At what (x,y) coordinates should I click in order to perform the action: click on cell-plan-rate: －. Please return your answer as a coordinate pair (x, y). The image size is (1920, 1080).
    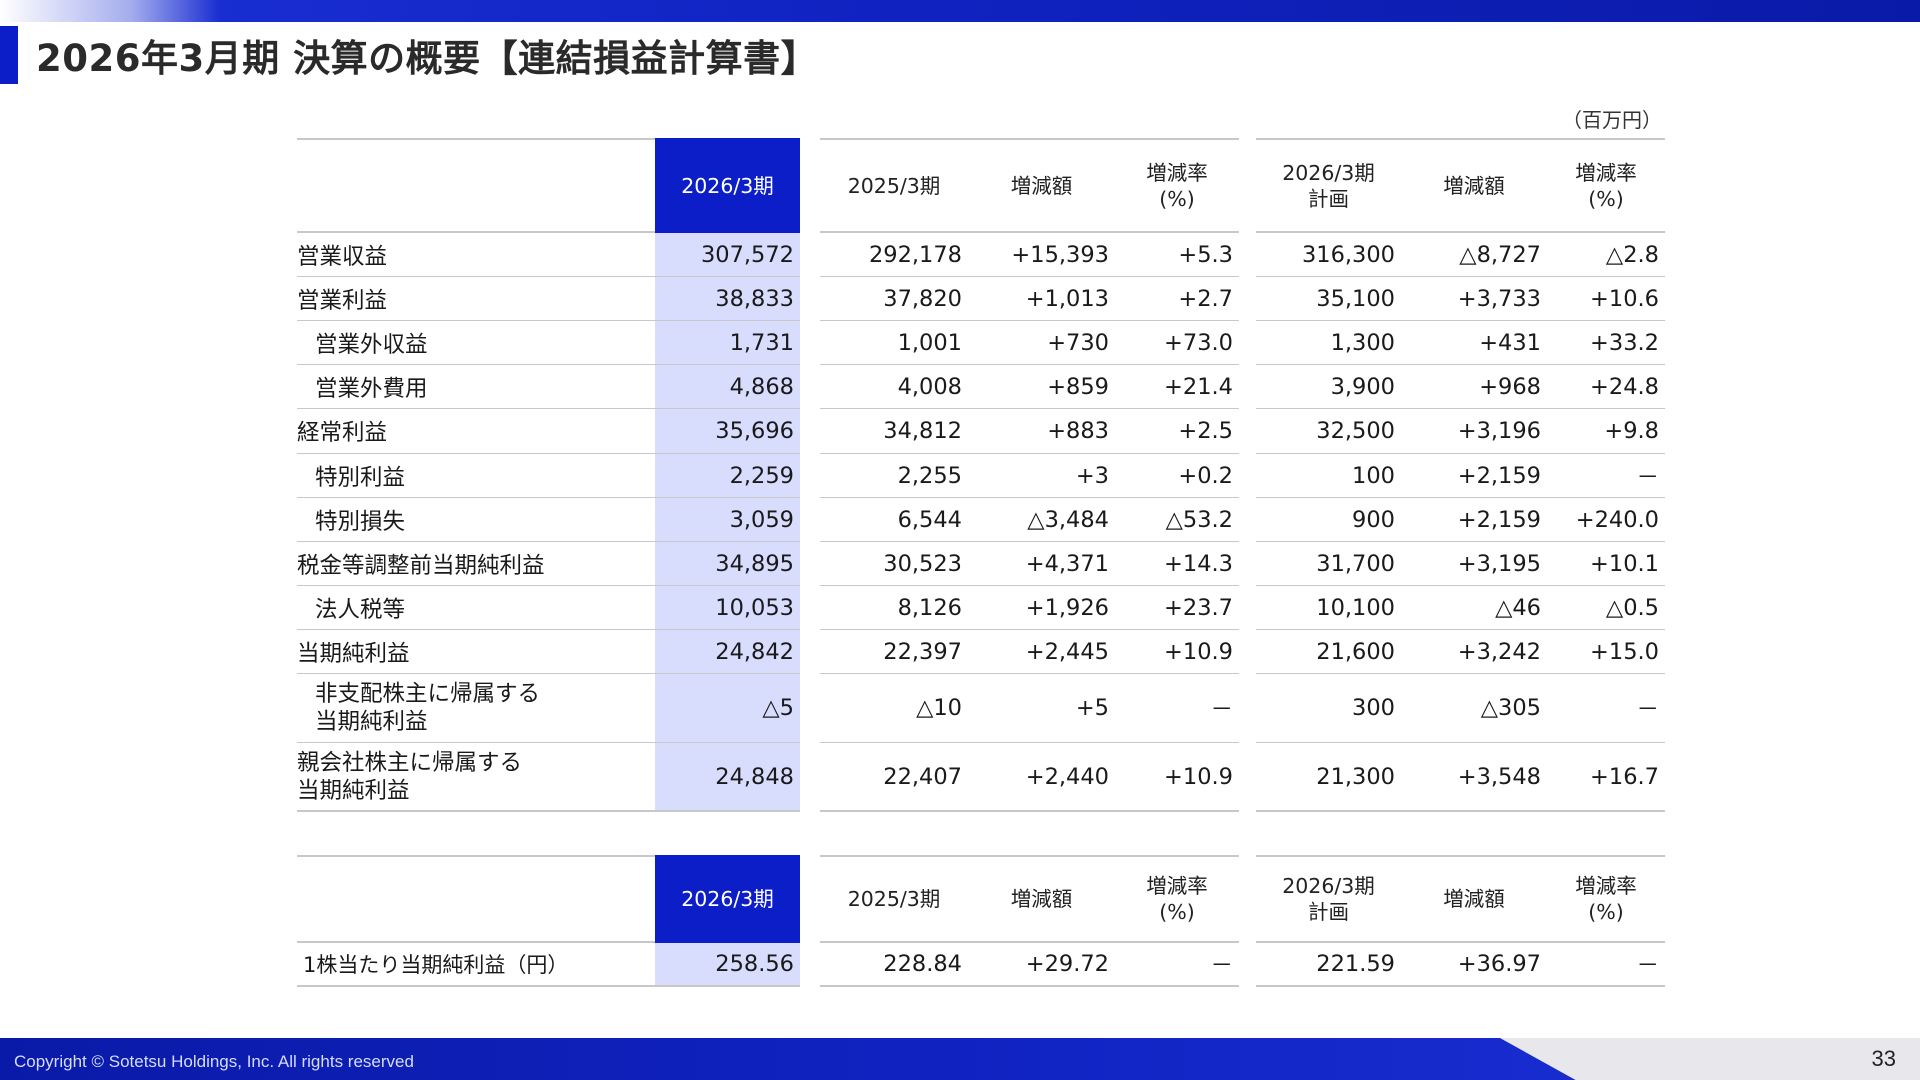
    Looking at the image, I should click on (1606, 476).